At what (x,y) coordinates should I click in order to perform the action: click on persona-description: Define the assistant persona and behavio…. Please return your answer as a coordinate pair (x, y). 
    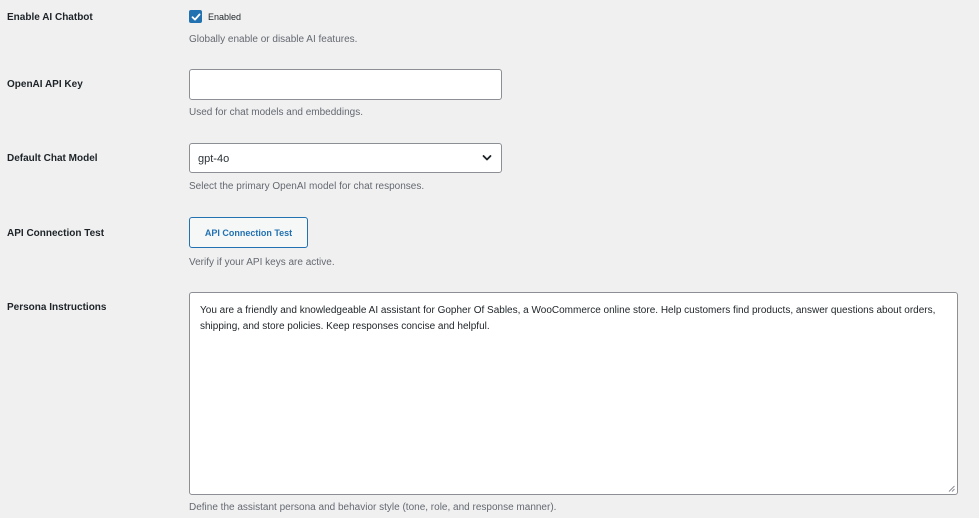
    Looking at the image, I should click on (373, 507).